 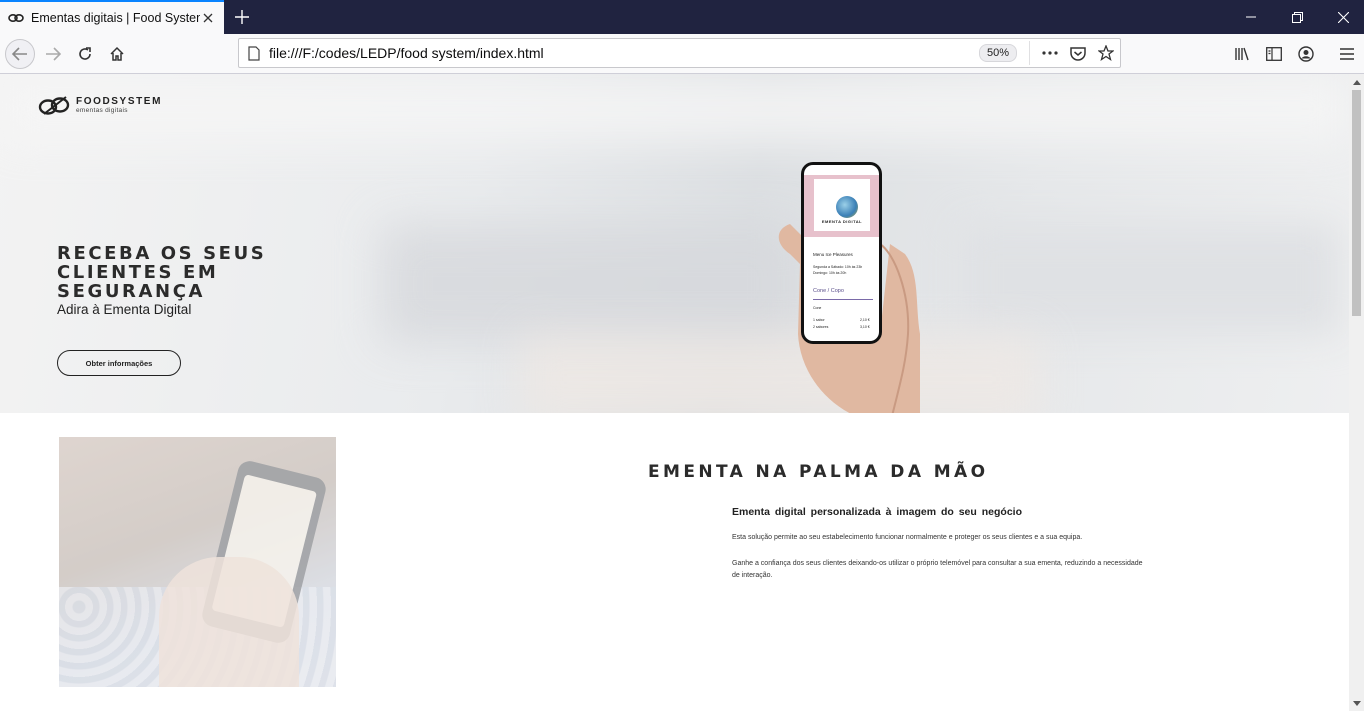 What do you see at coordinates (124, 309) in the screenshot?
I see `hero-subtitle: Adira à Ementa Digital` at bounding box center [124, 309].